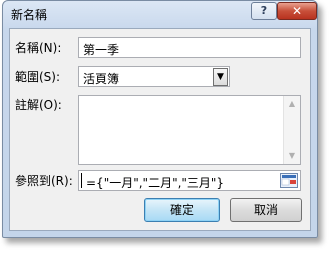  I want to click on cancel-button: 取消, so click(266, 210).